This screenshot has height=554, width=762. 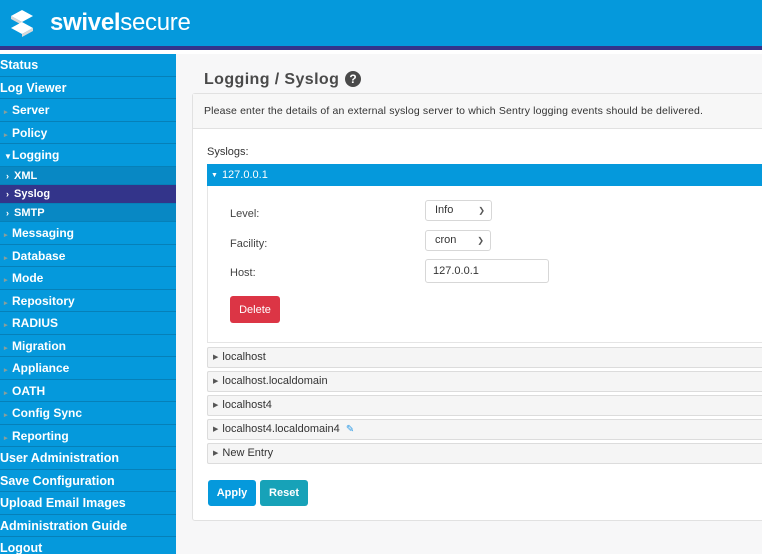 I want to click on sidebar-item-label: Status, so click(x=19, y=65).